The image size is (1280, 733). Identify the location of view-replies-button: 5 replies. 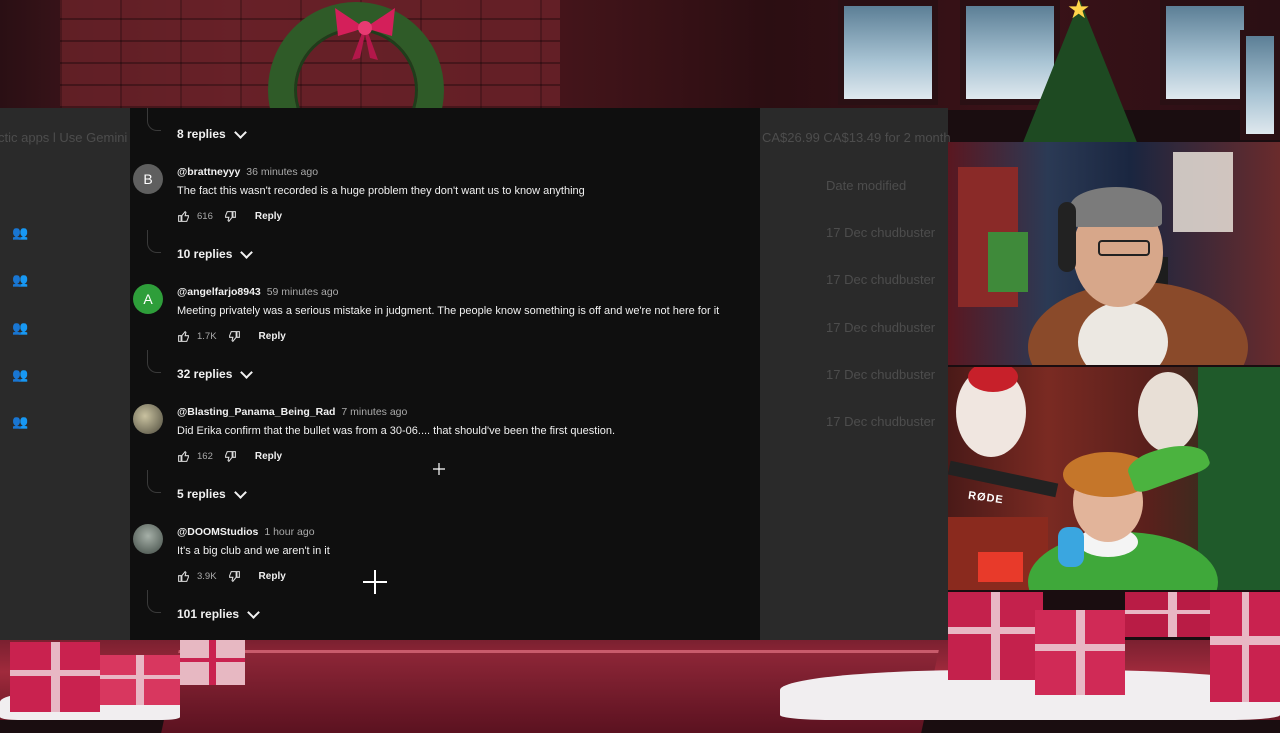
(212, 493).